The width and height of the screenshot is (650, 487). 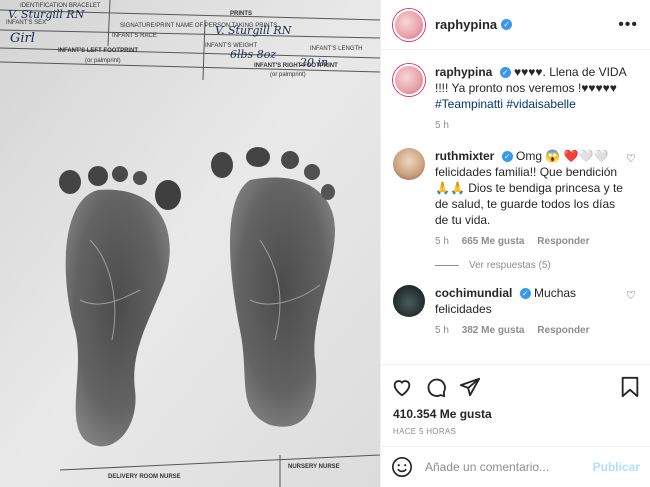 I want to click on handwriting: 6lbs 8oz, so click(x=253, y=54).